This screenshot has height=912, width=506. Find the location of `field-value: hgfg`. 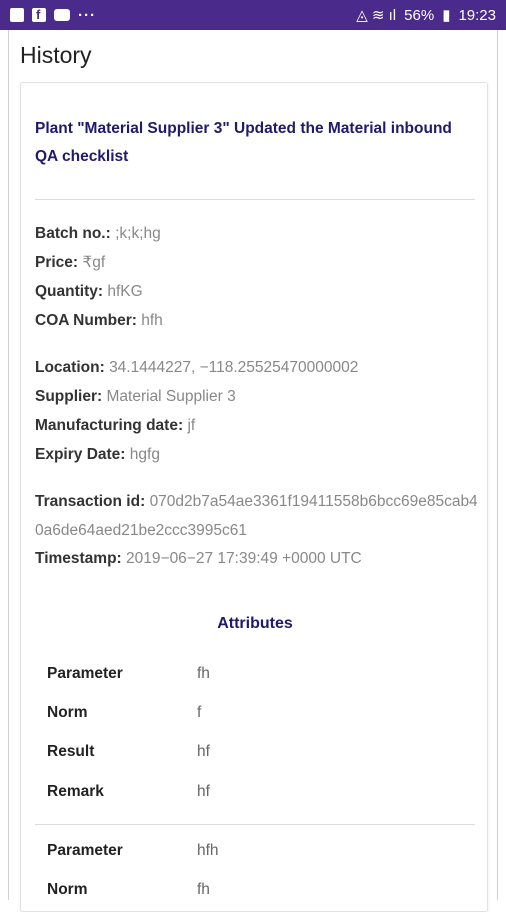

field-value: hgfg is located at coordinates (144, 454).